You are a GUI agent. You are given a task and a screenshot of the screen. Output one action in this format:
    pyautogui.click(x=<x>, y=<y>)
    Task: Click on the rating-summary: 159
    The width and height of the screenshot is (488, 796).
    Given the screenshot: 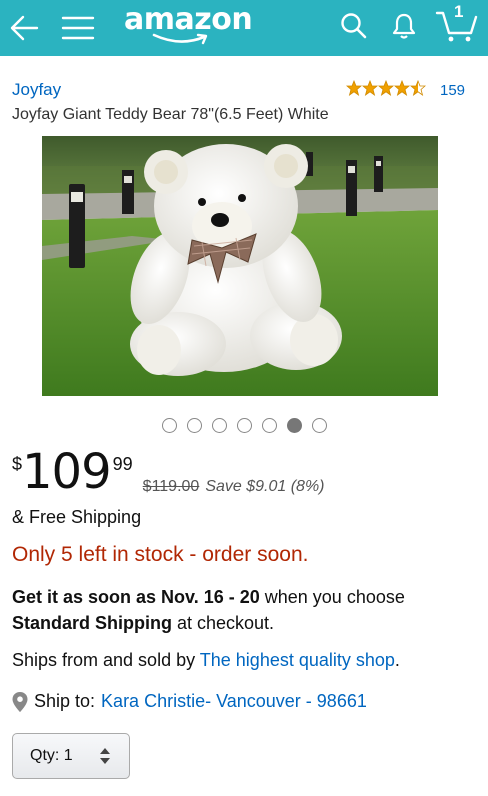 What is the action you would take?
    pyautogui.click(x=405, y=90)
    